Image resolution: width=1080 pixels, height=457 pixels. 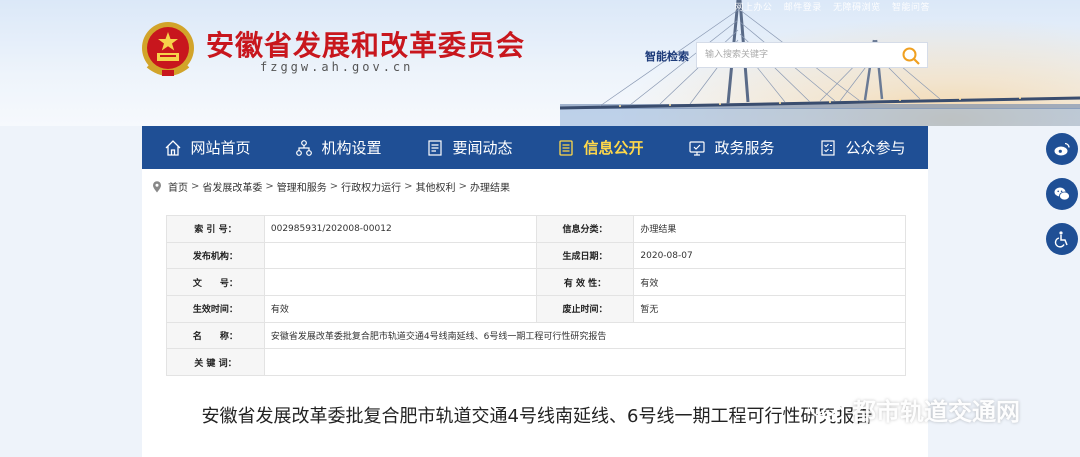 I want to click on weibo-button, so click(x=1062, y=149).